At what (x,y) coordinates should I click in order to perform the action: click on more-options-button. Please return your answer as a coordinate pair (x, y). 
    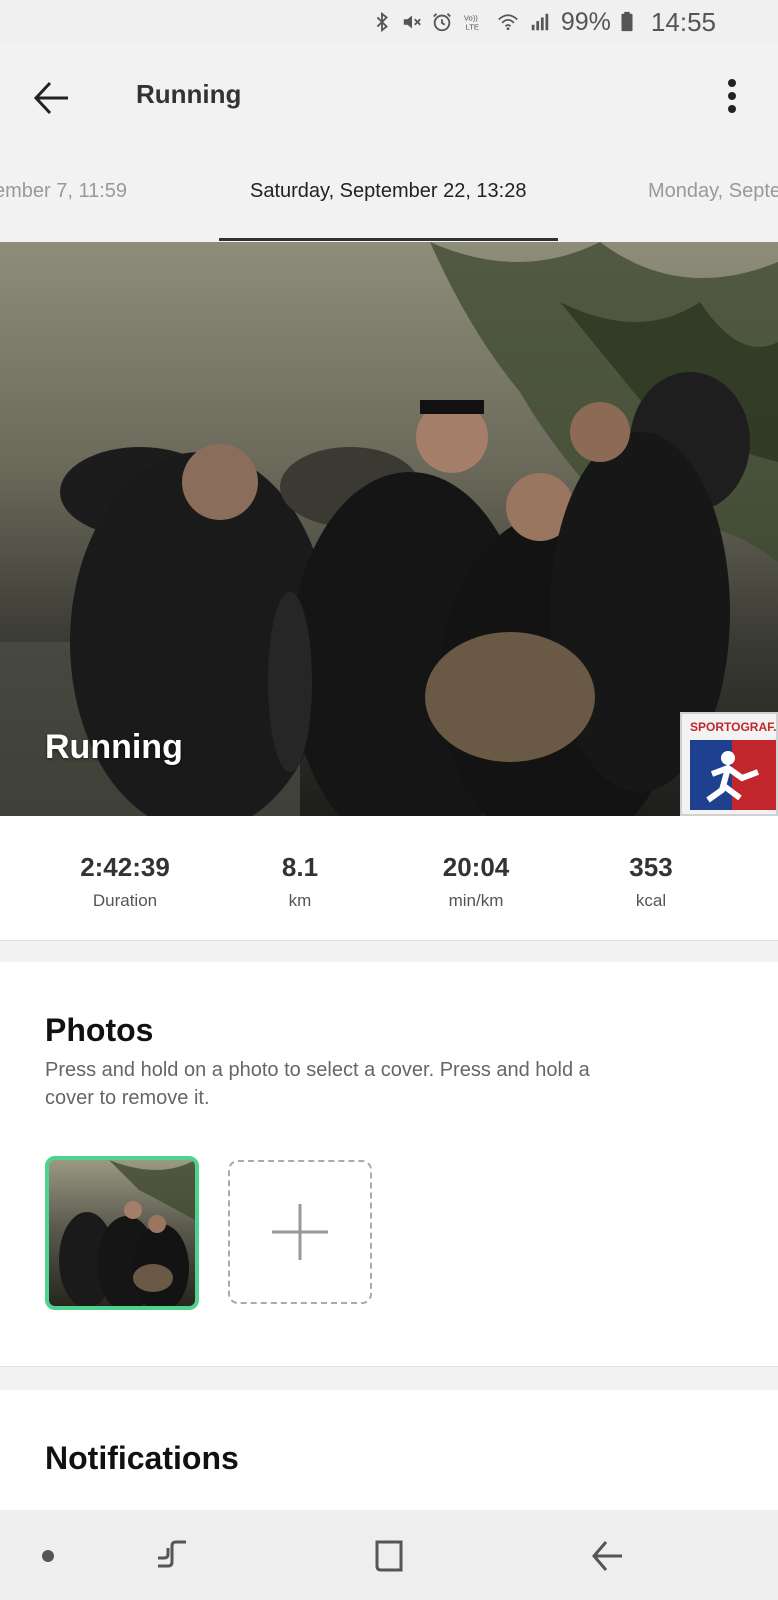
    Looking at the image, I should click on (732, 98).